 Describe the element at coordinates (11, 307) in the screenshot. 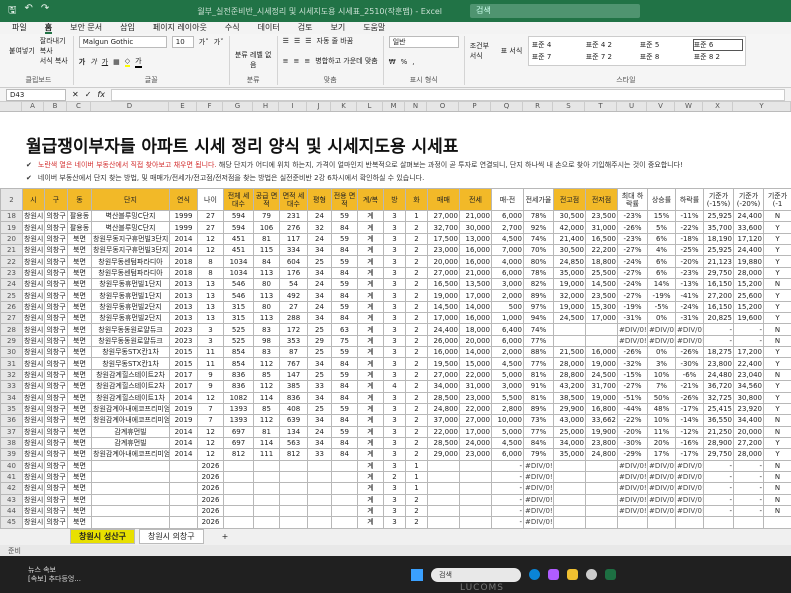

I see `row-header: 26` at that location.